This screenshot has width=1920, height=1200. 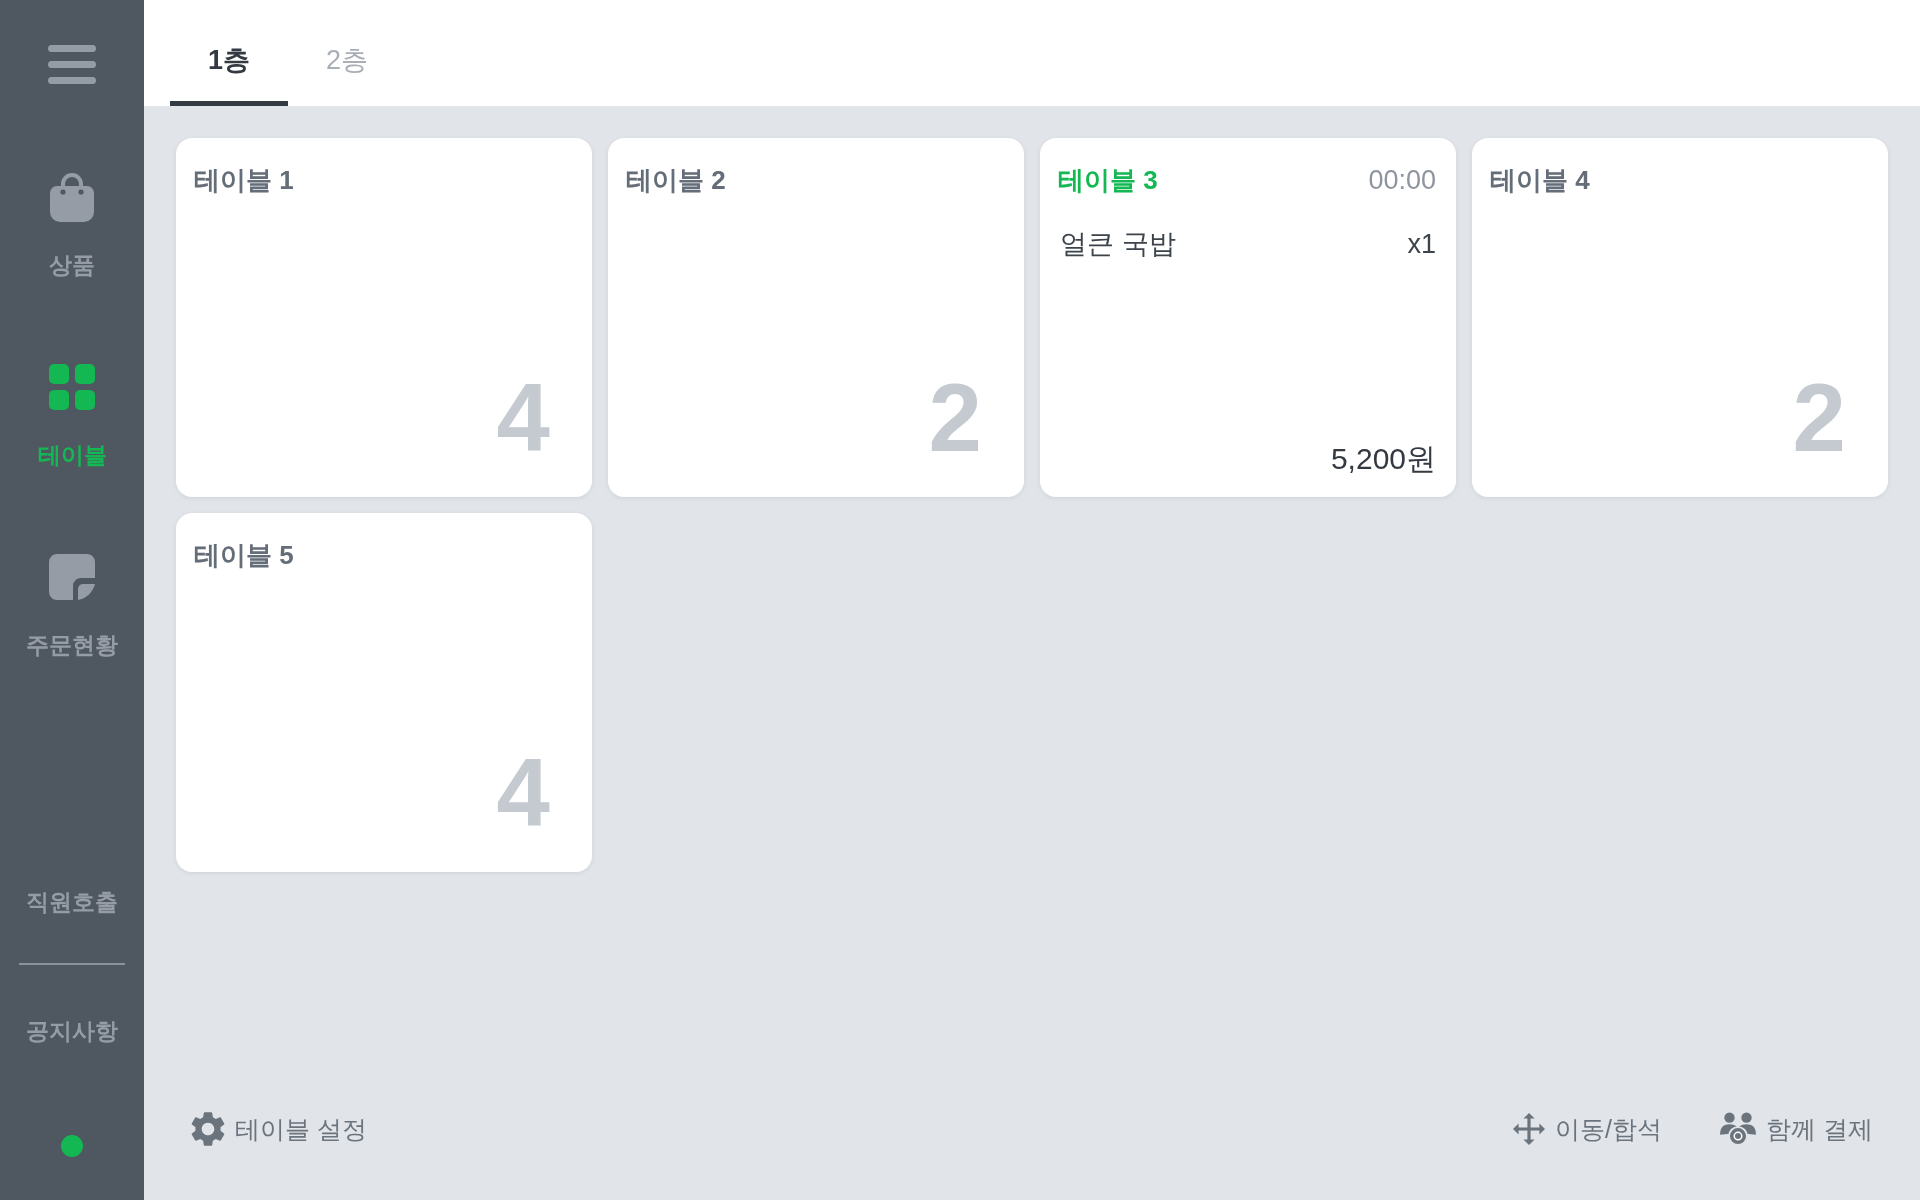 What do you see at coordinates (1402, 180) in the screenshot?
I see `elapsed-time: 00:00` at bounding box center [1402, 180].